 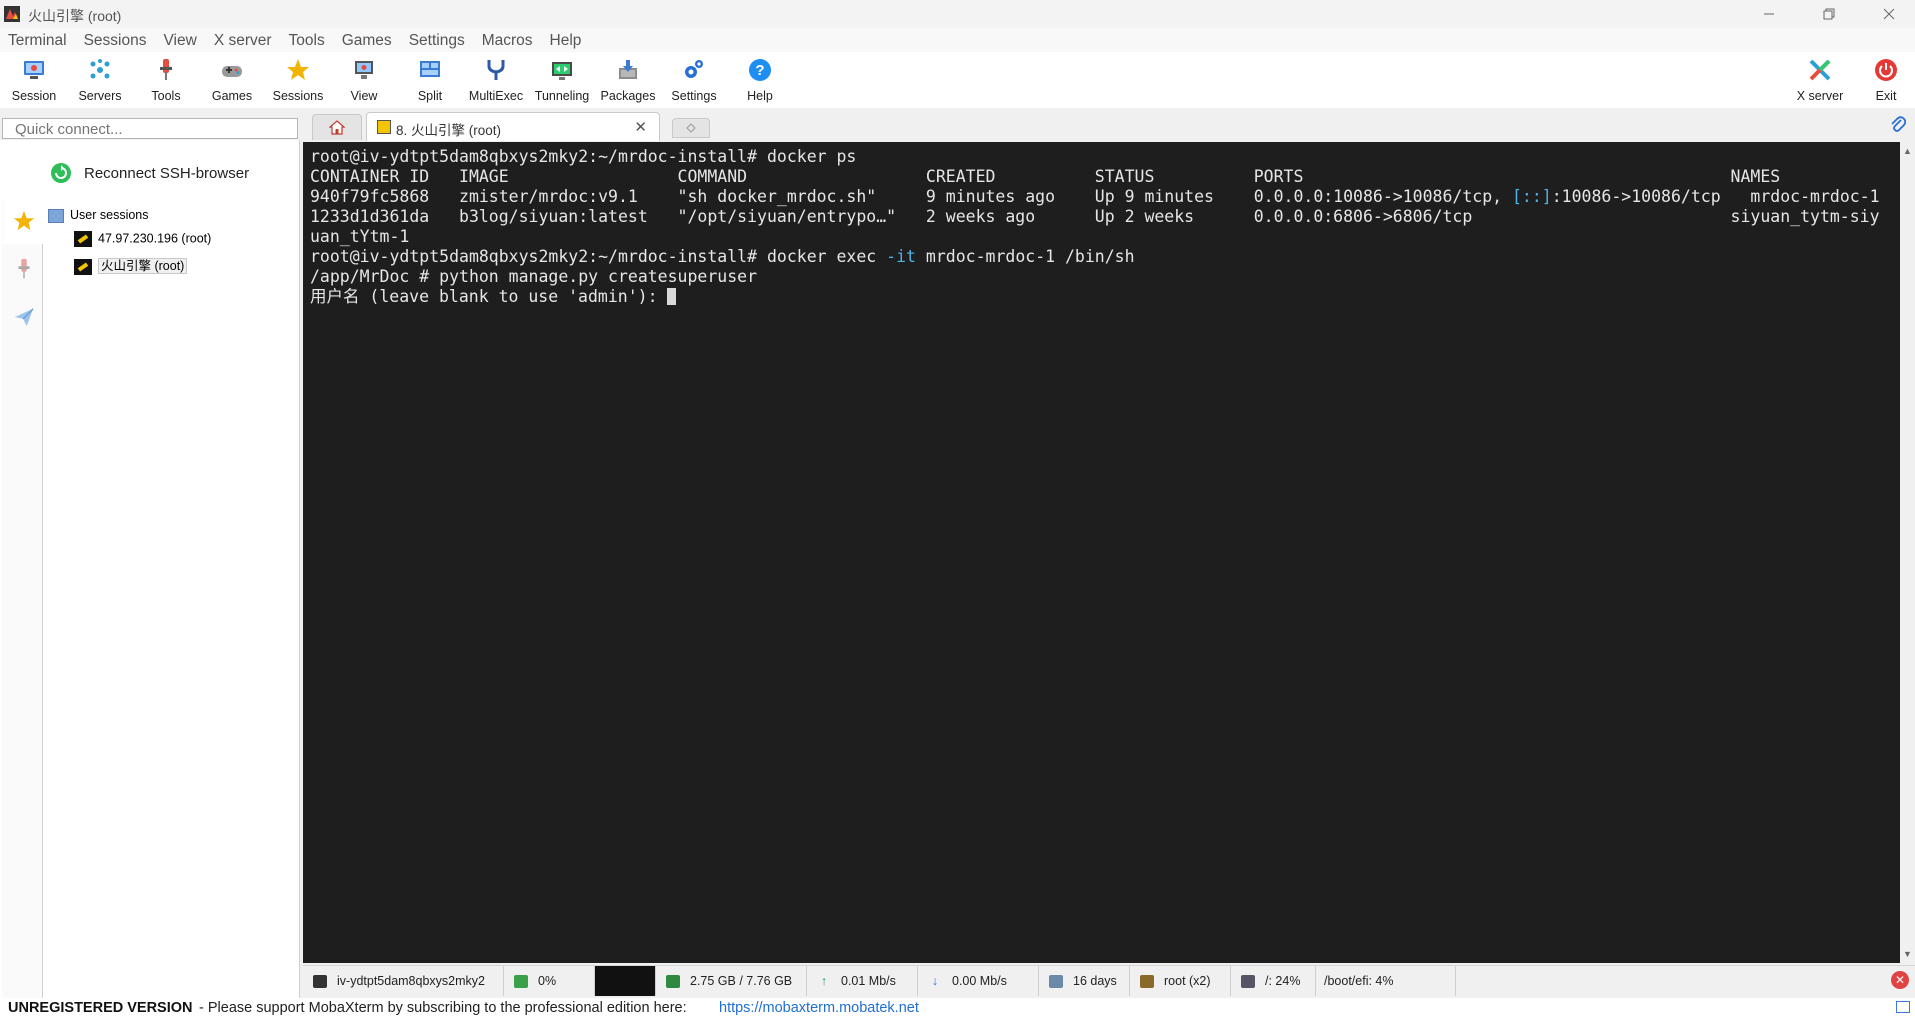 What do you see at coordinates (61, 173) in the screenshot?
I see `reconnect-icon` at bounding box center [61, 173].